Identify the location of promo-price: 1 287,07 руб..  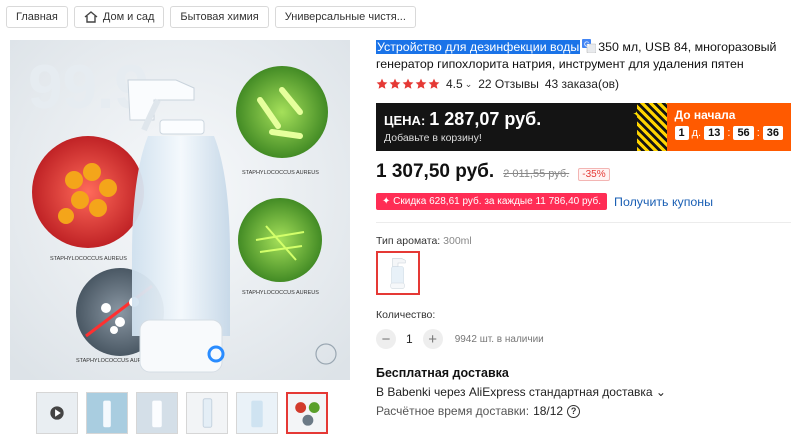
(485, 119).